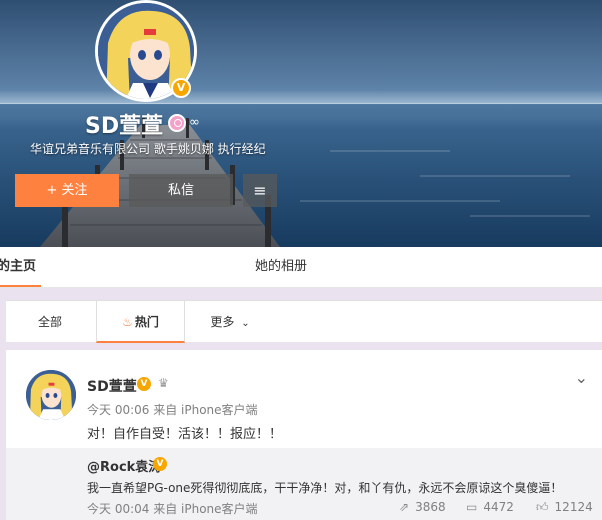  Describe the element at coordinates (148, 149) in the screenshot. I see `profile-description: 华谊兄弟音乐有限公司 歌手姚贝娜 执行经纪` at that location.